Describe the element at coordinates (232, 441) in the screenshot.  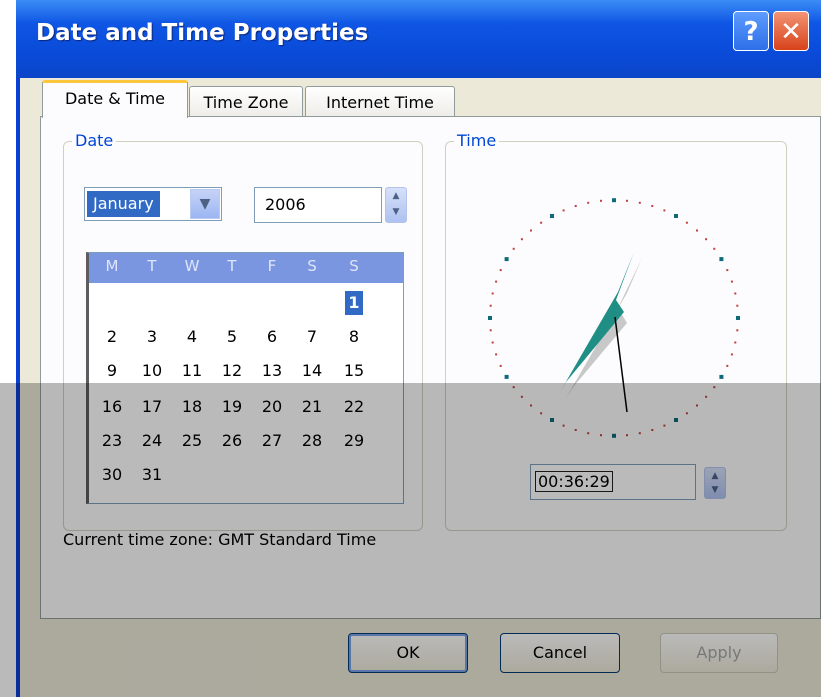
I see `calendar-day: 26` at that location.